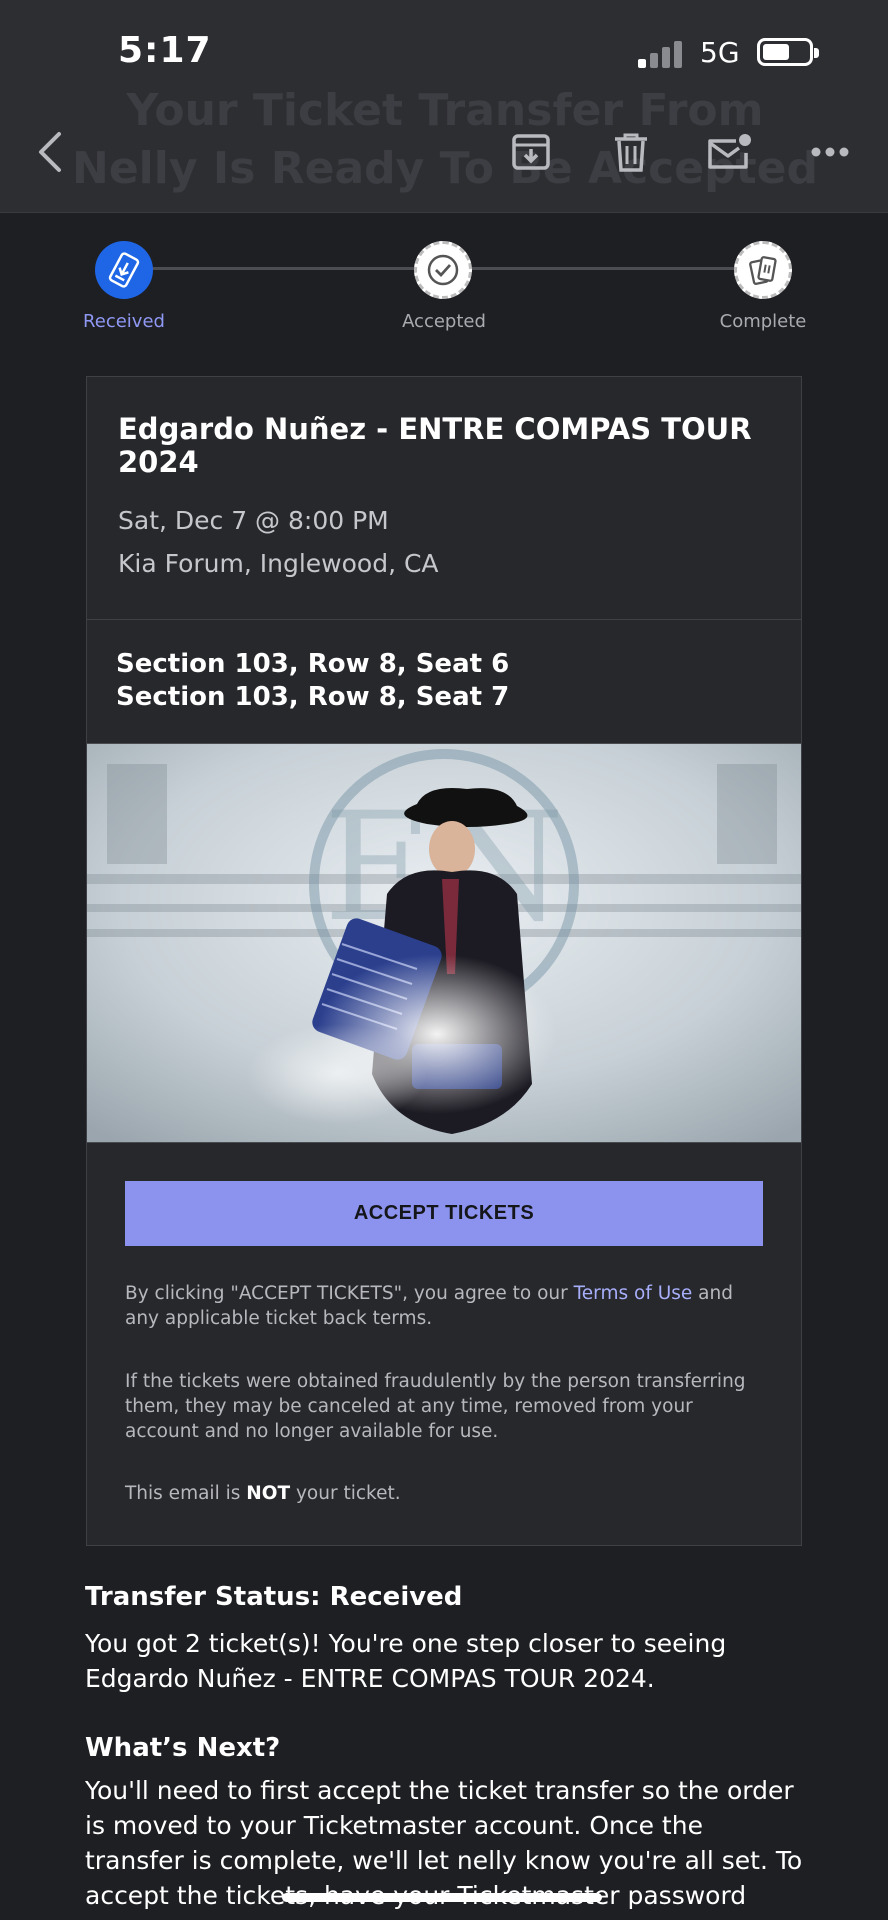 The height and width of the screenshot is (1920, 888). I want to click on step-received-circle, so click(124, 270).